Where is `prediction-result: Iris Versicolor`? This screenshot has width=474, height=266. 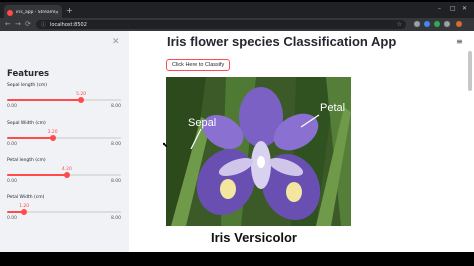
prediction-result: Iris Versicolor is located at coordinates (254, 237).